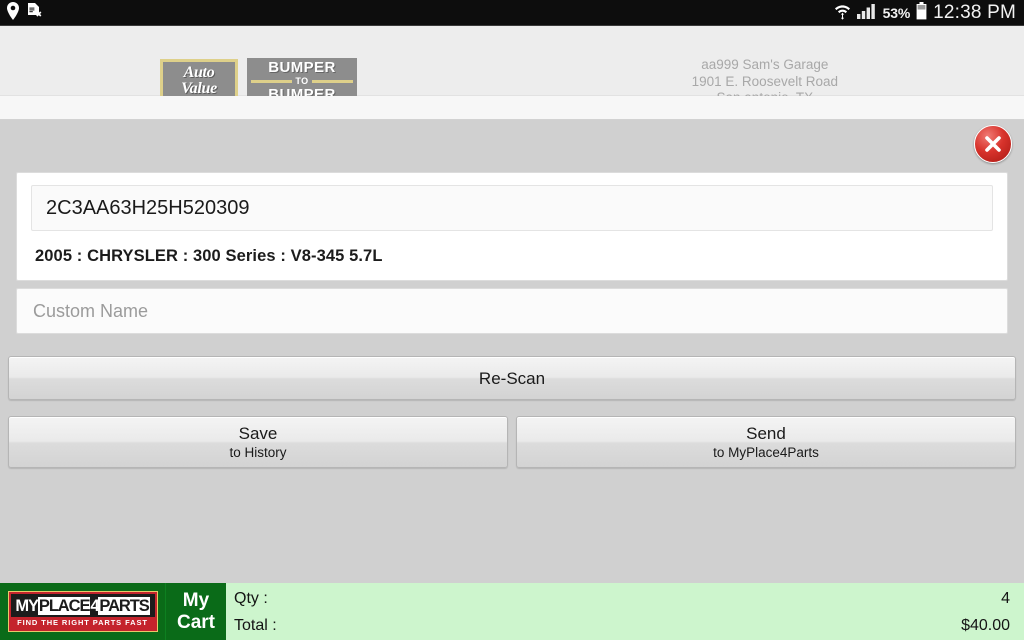 The image size is (1024, 640). What do you see at coordinates (199, 88) in the screenshot?
I see `logo-value-text: Value` at bounding box center [199, 88].